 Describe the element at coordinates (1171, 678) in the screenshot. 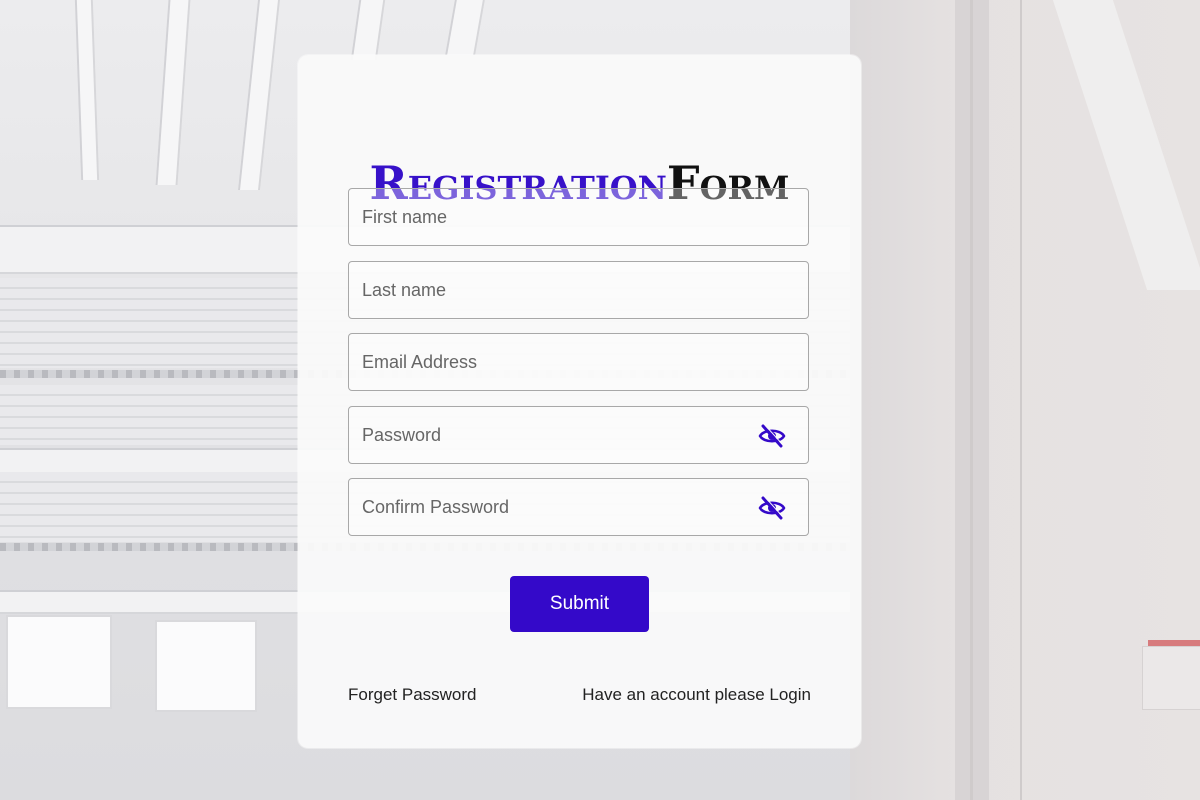

I see `wall-sign` at that location.